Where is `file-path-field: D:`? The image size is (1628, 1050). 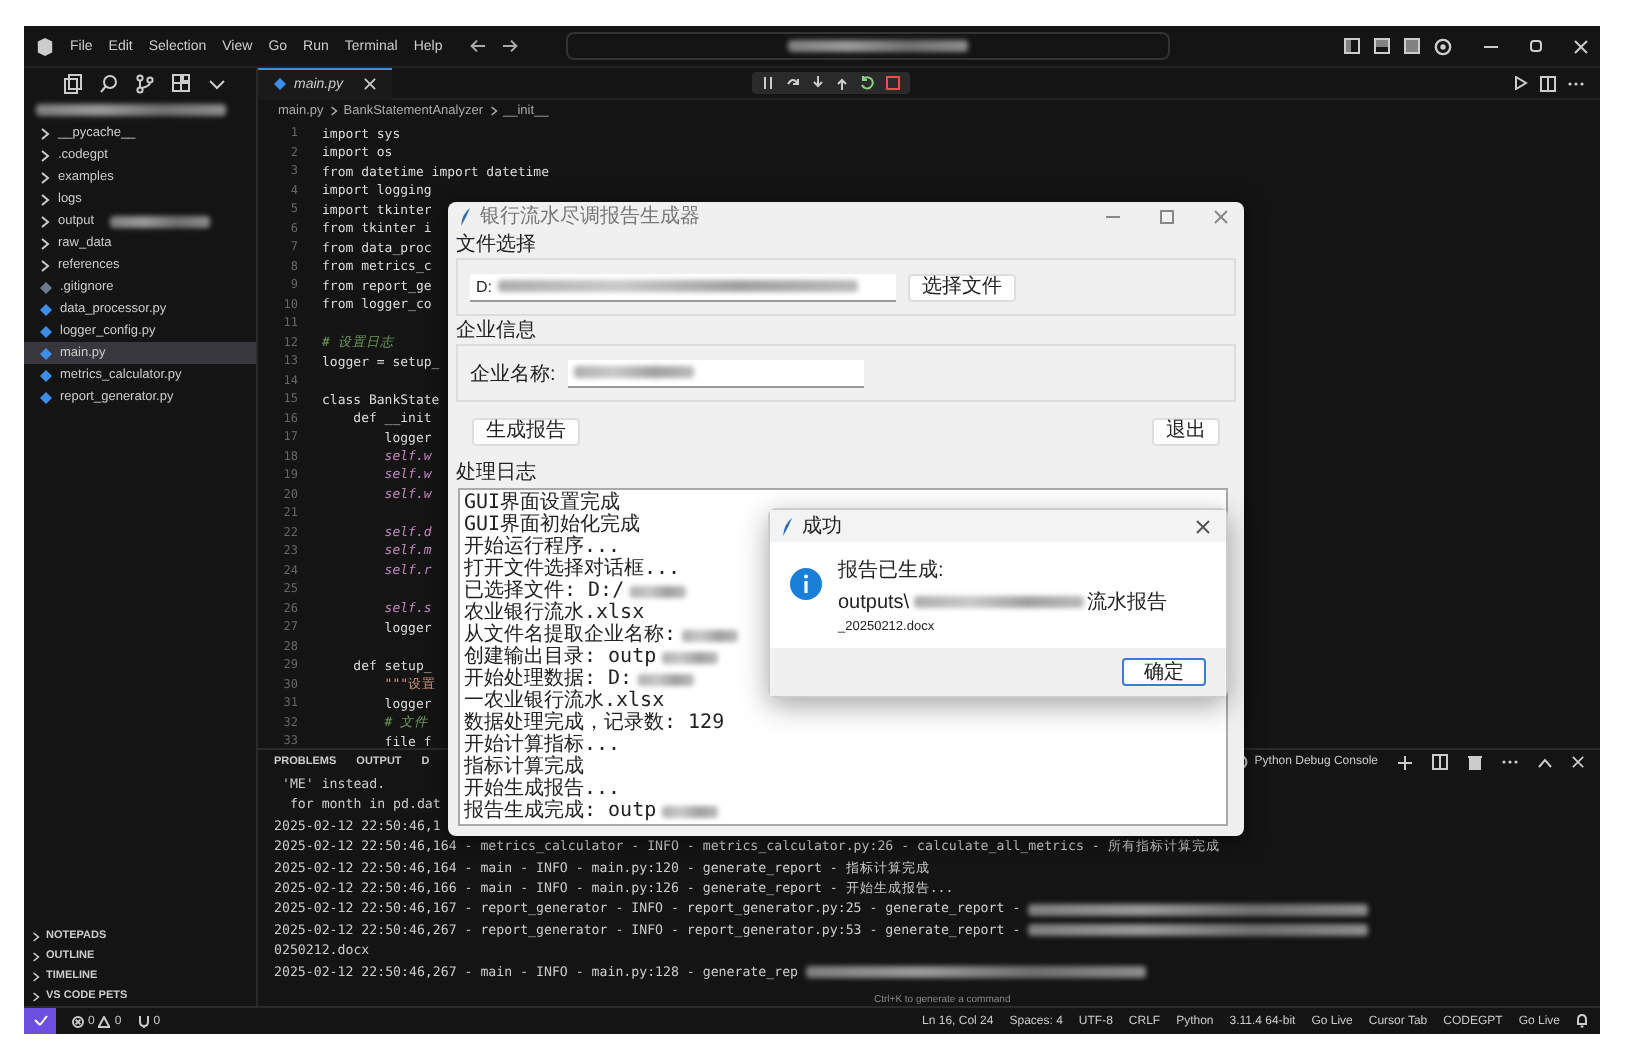 file-path-field: D: is located at coordinates (683, 287).